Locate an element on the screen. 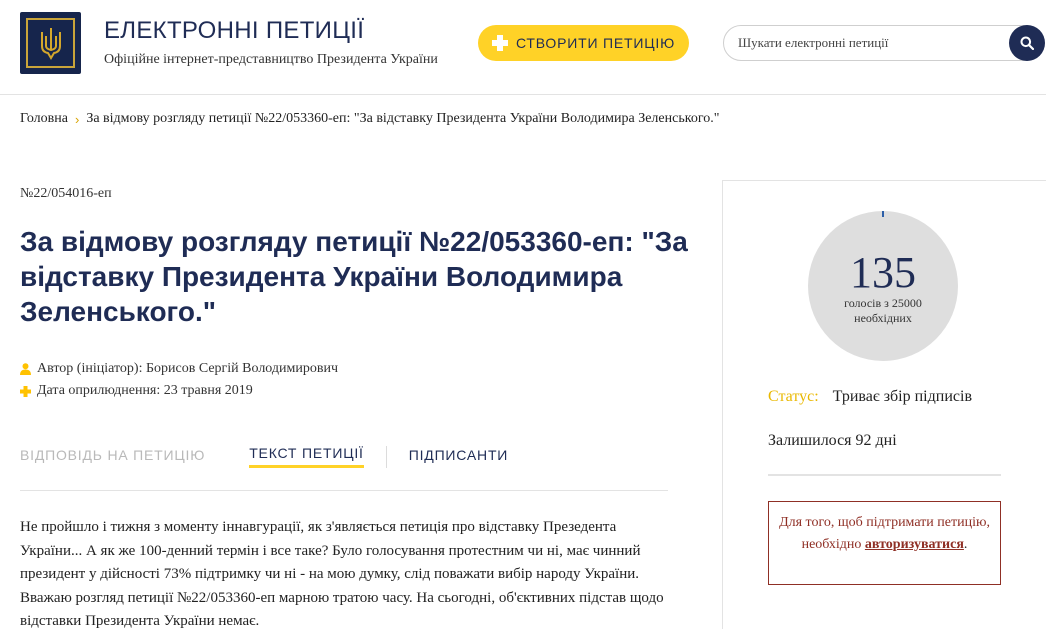  chevron-right-icon: › is located at coordinates (77, 119).